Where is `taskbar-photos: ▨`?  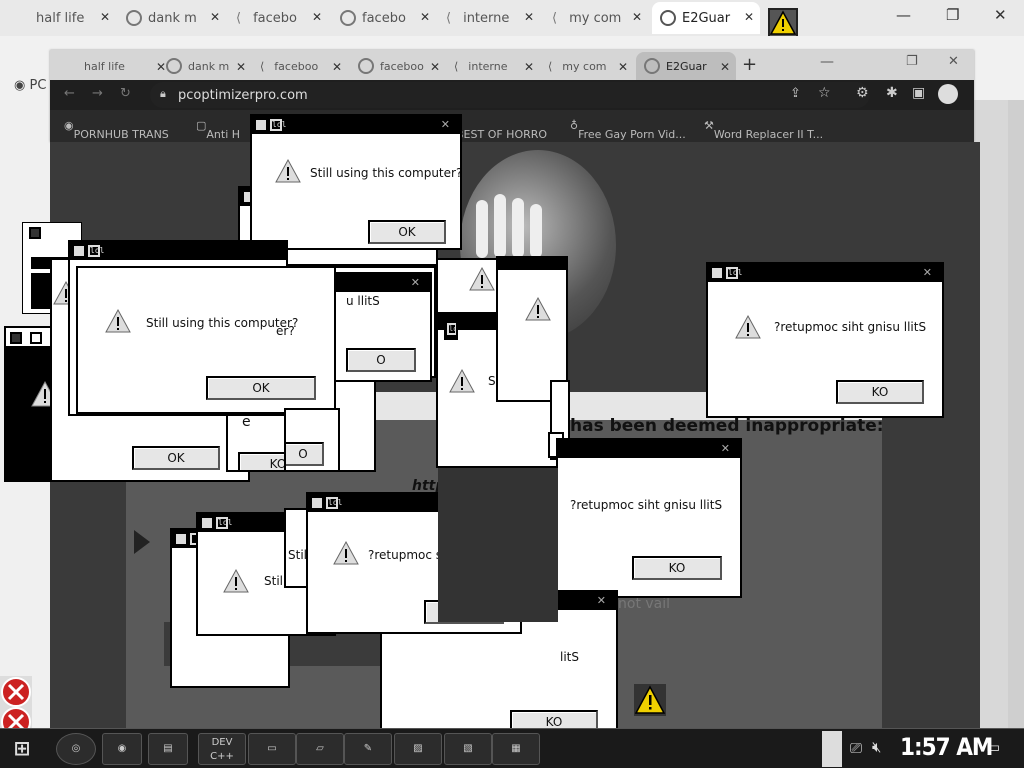
taskbar-photos: ▨ is located at coordinates (418, 749).